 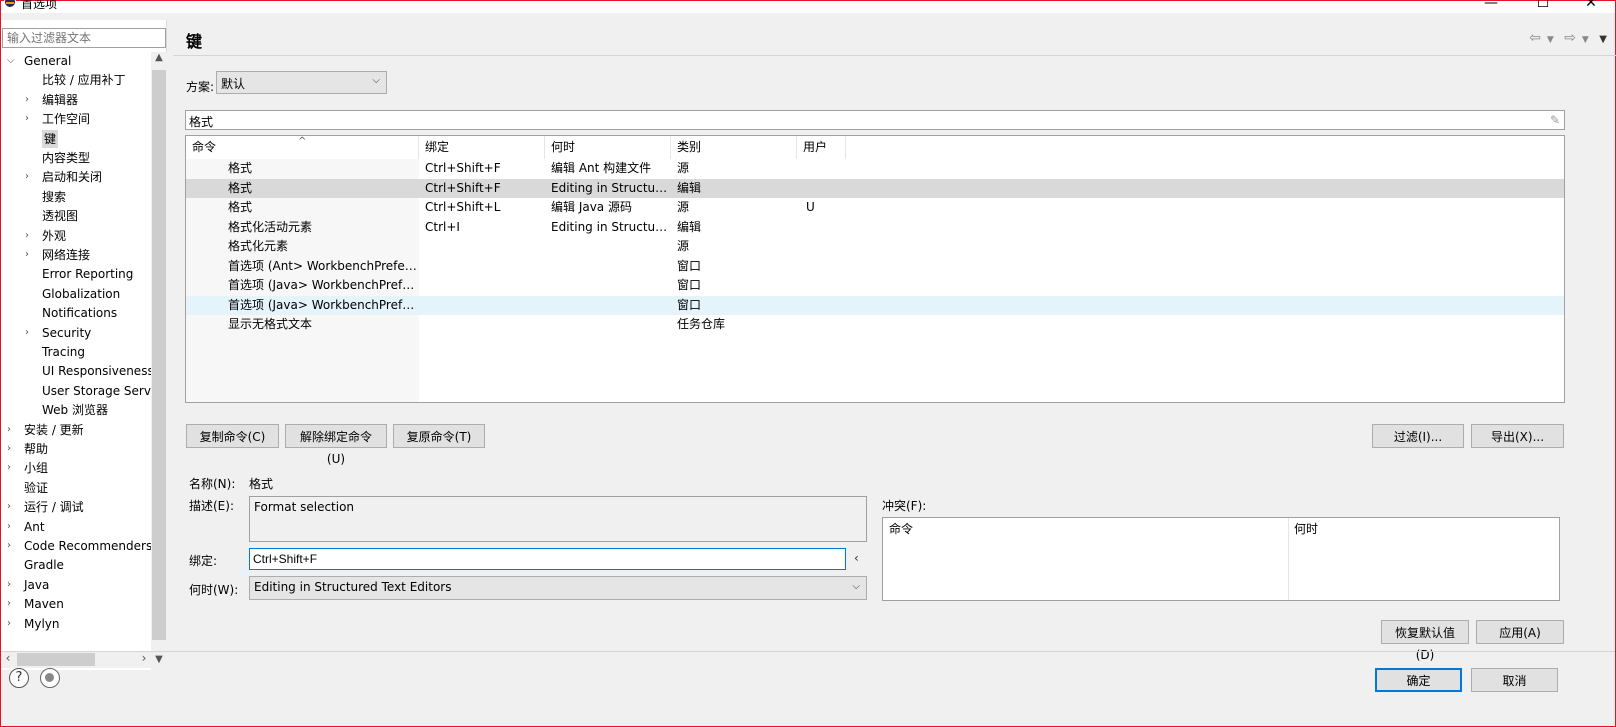 What do you see at coordinates (201, 122) in the screenshot?
I see `search-value: 格式` at bounding box center [201, 122].